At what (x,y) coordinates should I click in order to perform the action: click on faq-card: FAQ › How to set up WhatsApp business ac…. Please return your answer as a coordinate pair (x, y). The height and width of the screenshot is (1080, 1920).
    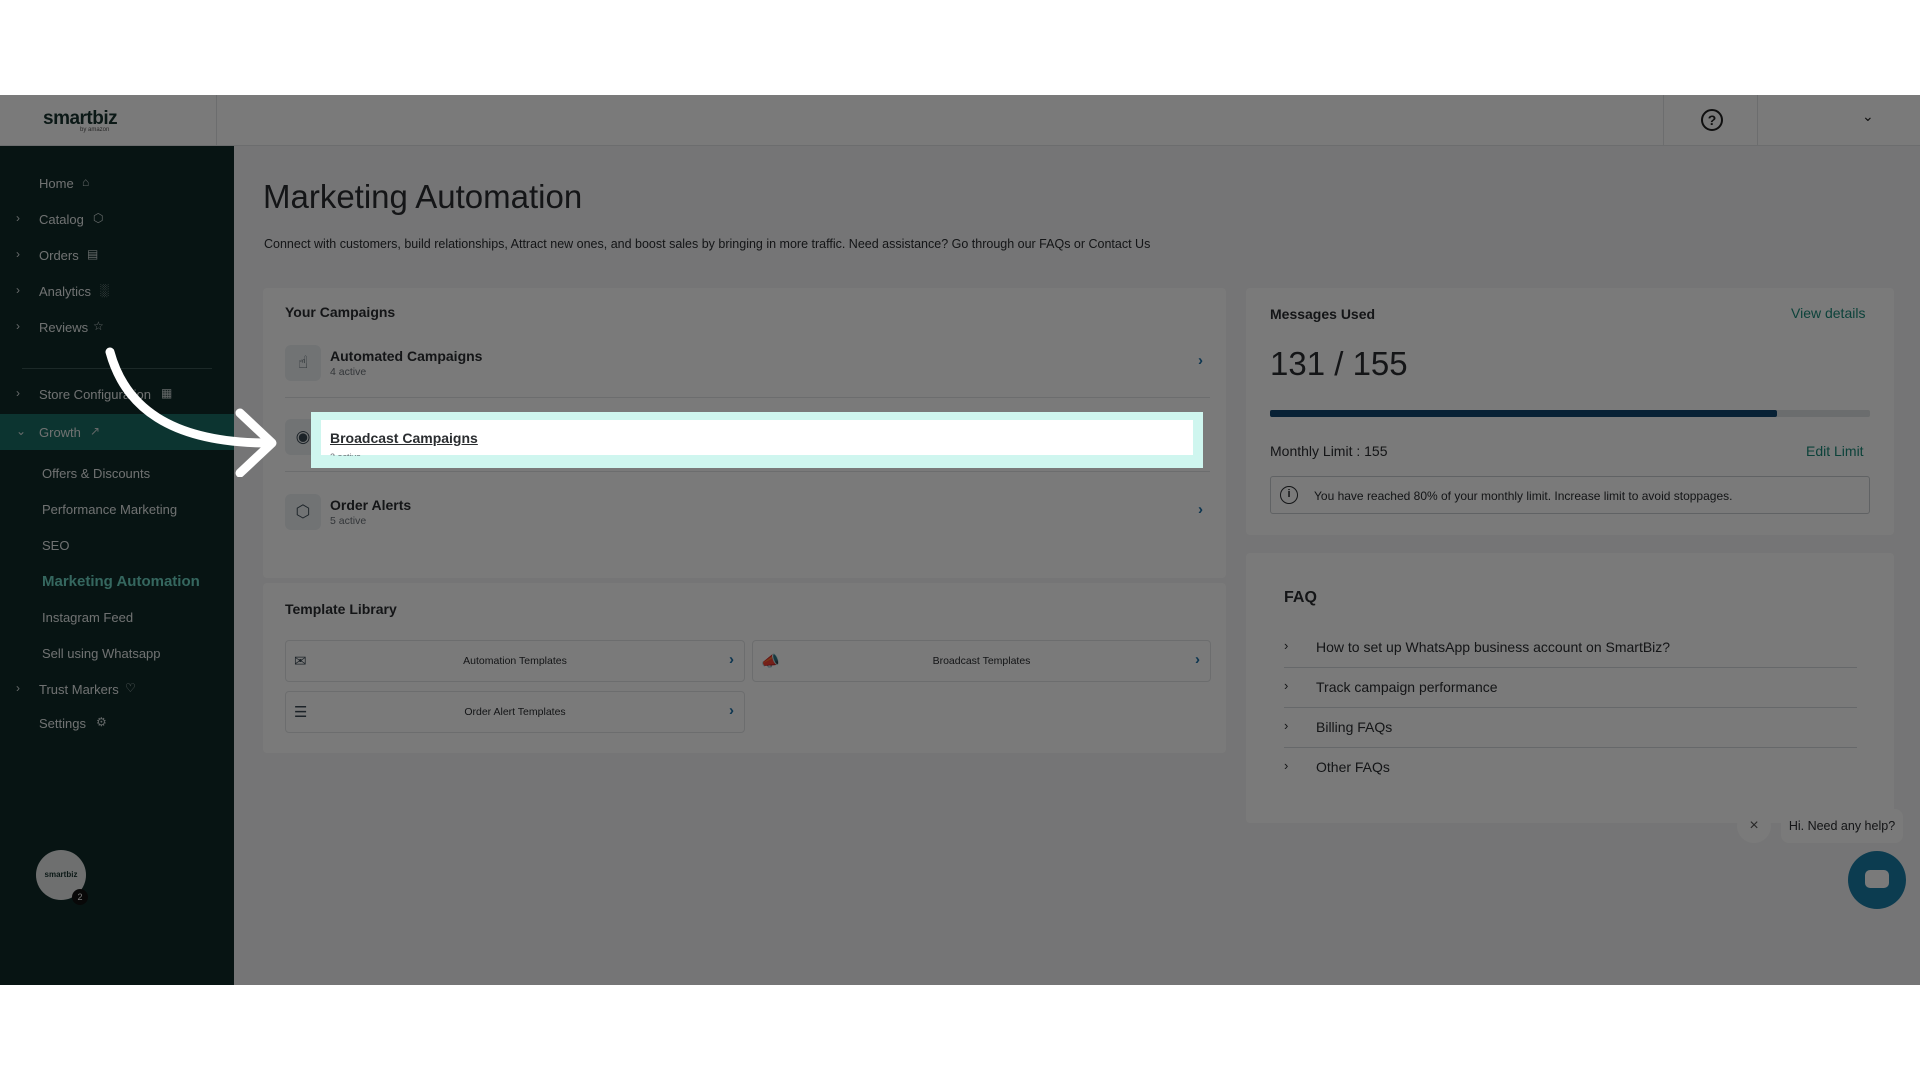
    Looking at the image, I should click on (1570, 688).